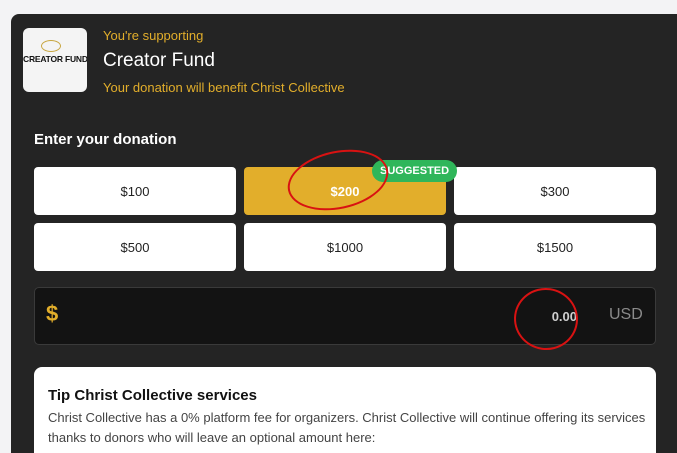 This screenshot has height=453, width=677. I want to click on supporting-label: You're supporting, so click(153, 35).